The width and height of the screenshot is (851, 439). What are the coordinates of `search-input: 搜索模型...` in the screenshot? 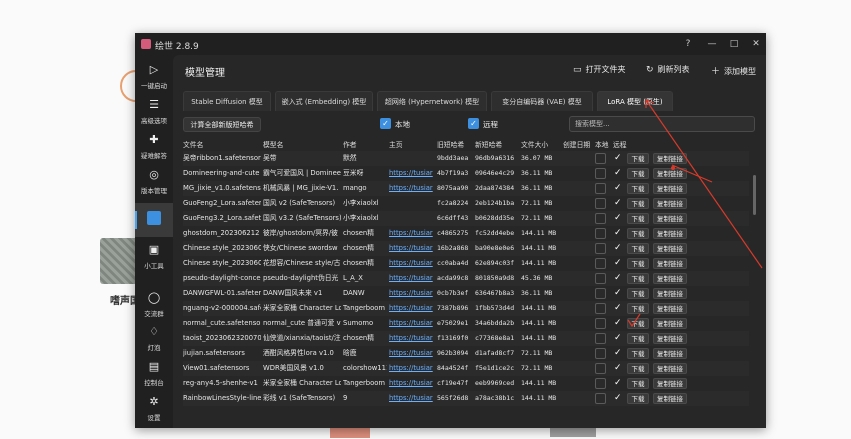 It's located at (662, 124).